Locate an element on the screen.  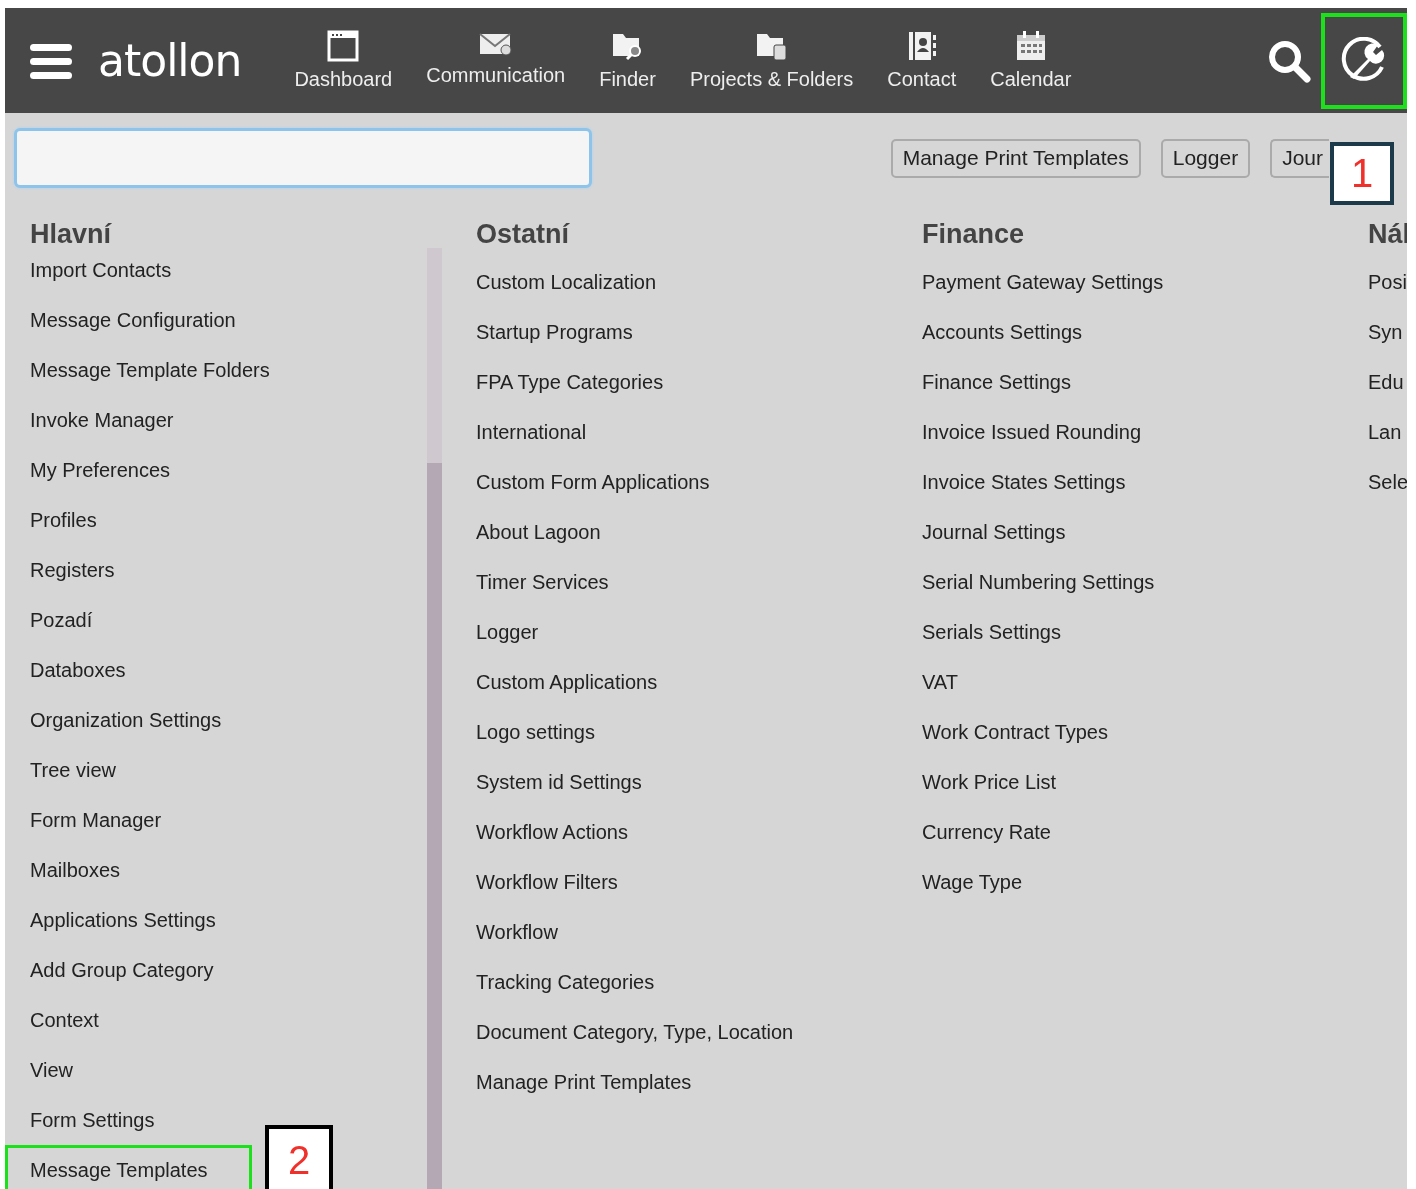
settings-link: Workflow is located at coordinates (517, 932).